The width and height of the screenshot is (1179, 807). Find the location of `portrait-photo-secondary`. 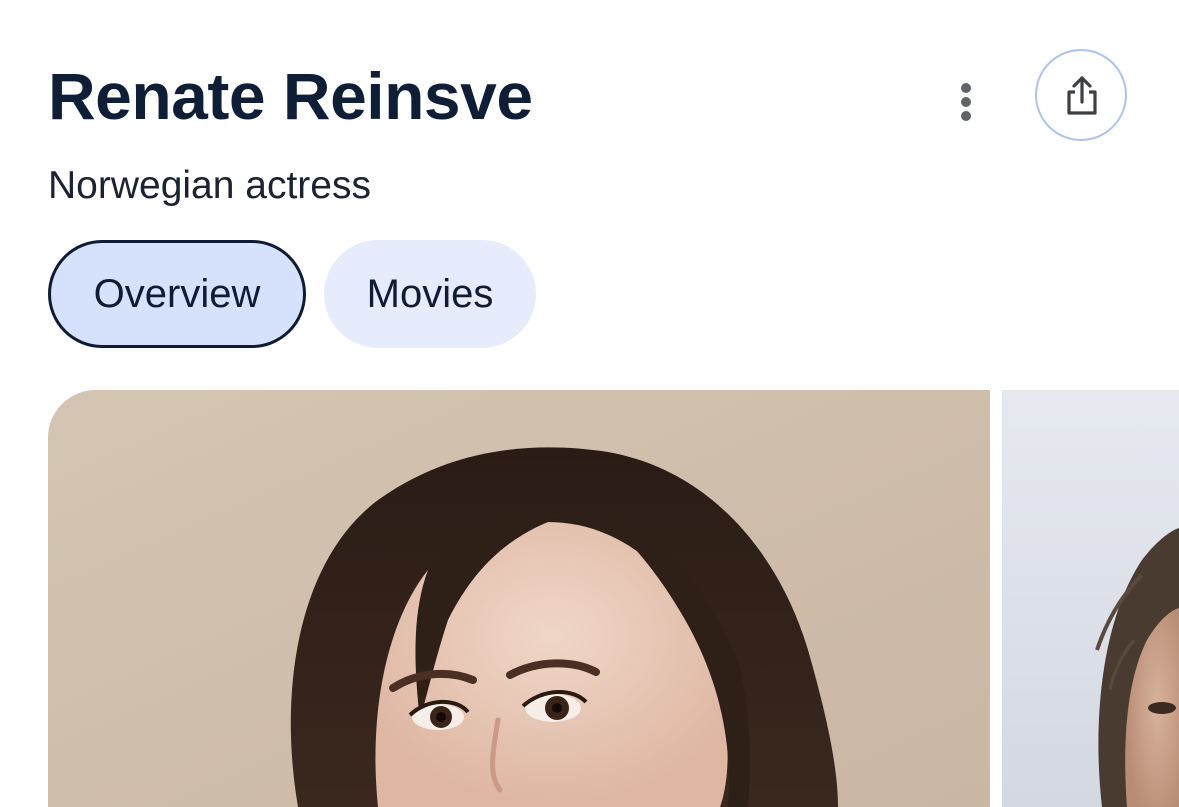

portrait-photo-secondary is located at coordinates (1090, 598).